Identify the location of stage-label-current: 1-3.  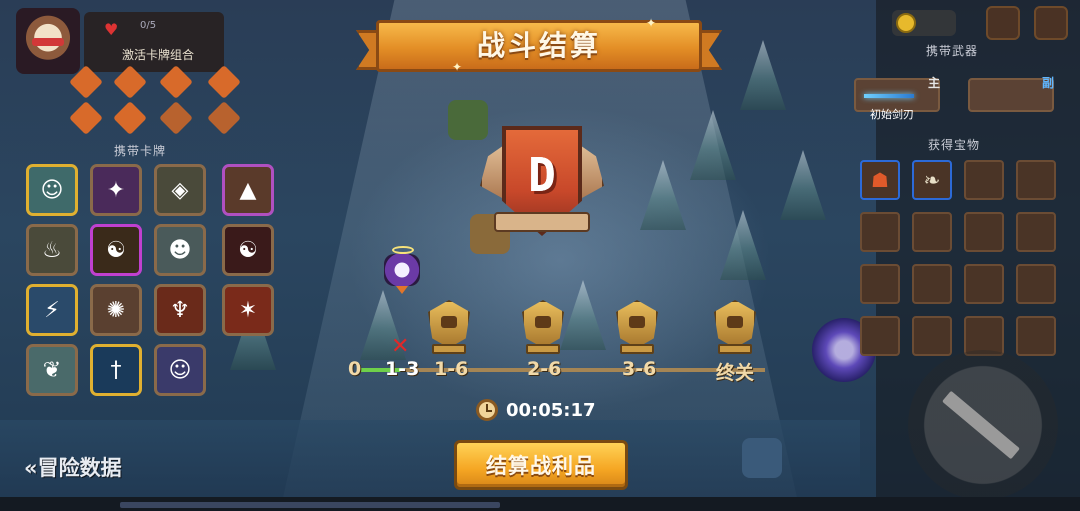
(402, 369).